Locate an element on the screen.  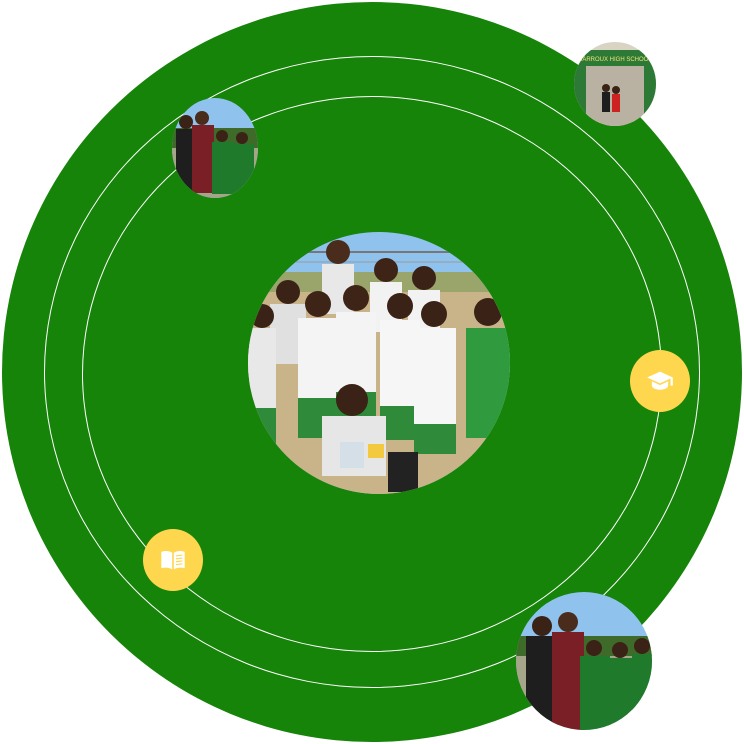
officials-students-photo is located at coordinates (215, 148).